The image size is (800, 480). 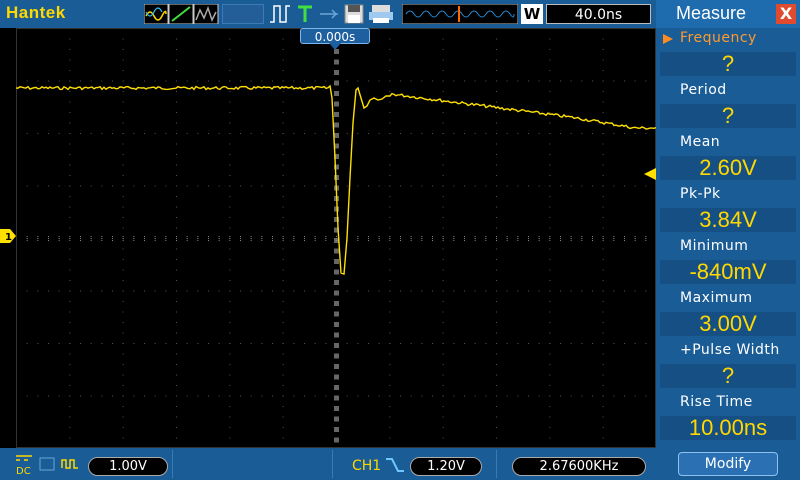 What do you see at coordinates (280, 14) in the screenshot?
I see `trigger-edge-icon` at bounding box center [280, 14].